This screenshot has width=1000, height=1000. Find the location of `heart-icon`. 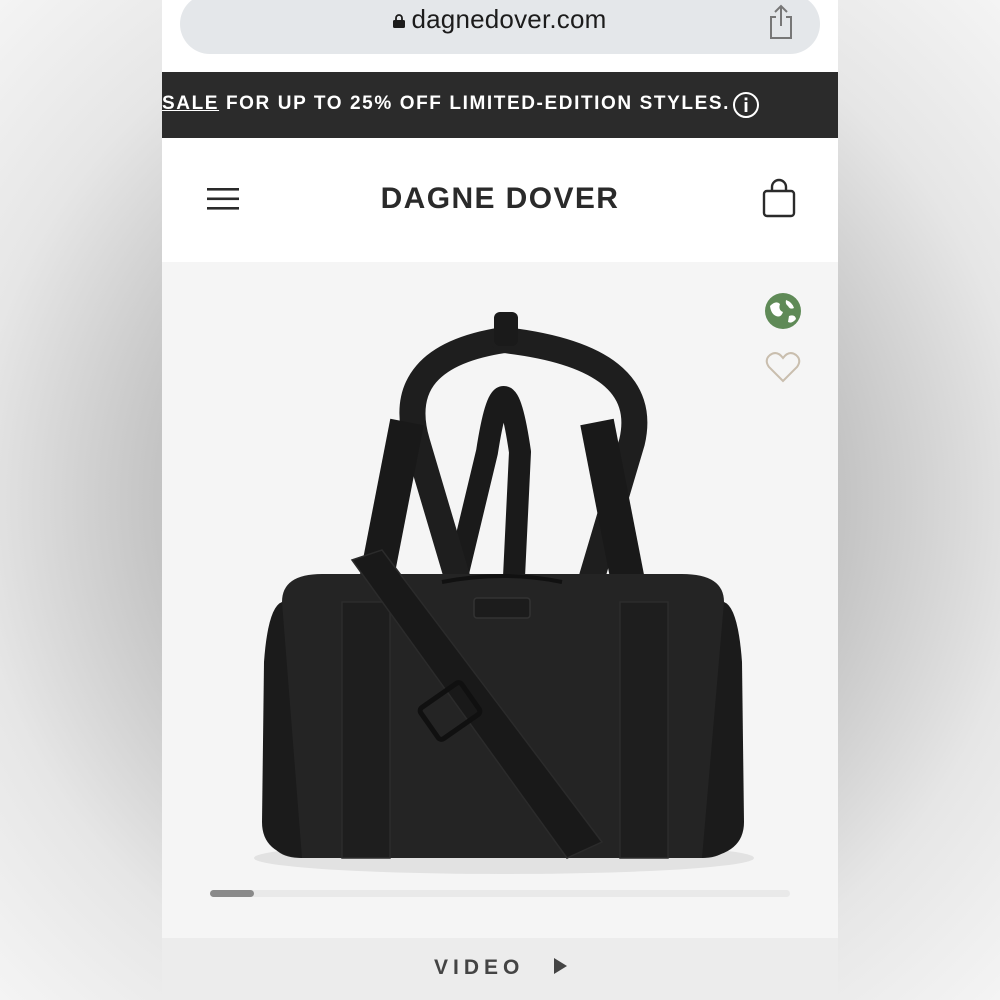

heart-icon is located at coordinates (783, 367).